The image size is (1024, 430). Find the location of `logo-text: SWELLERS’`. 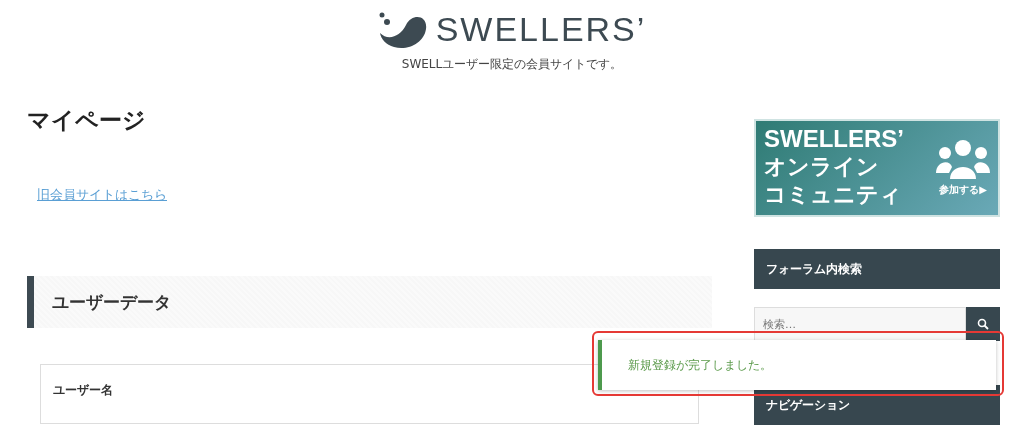

logo-text: SWELLERS’ is located at coordinates (541, 29).